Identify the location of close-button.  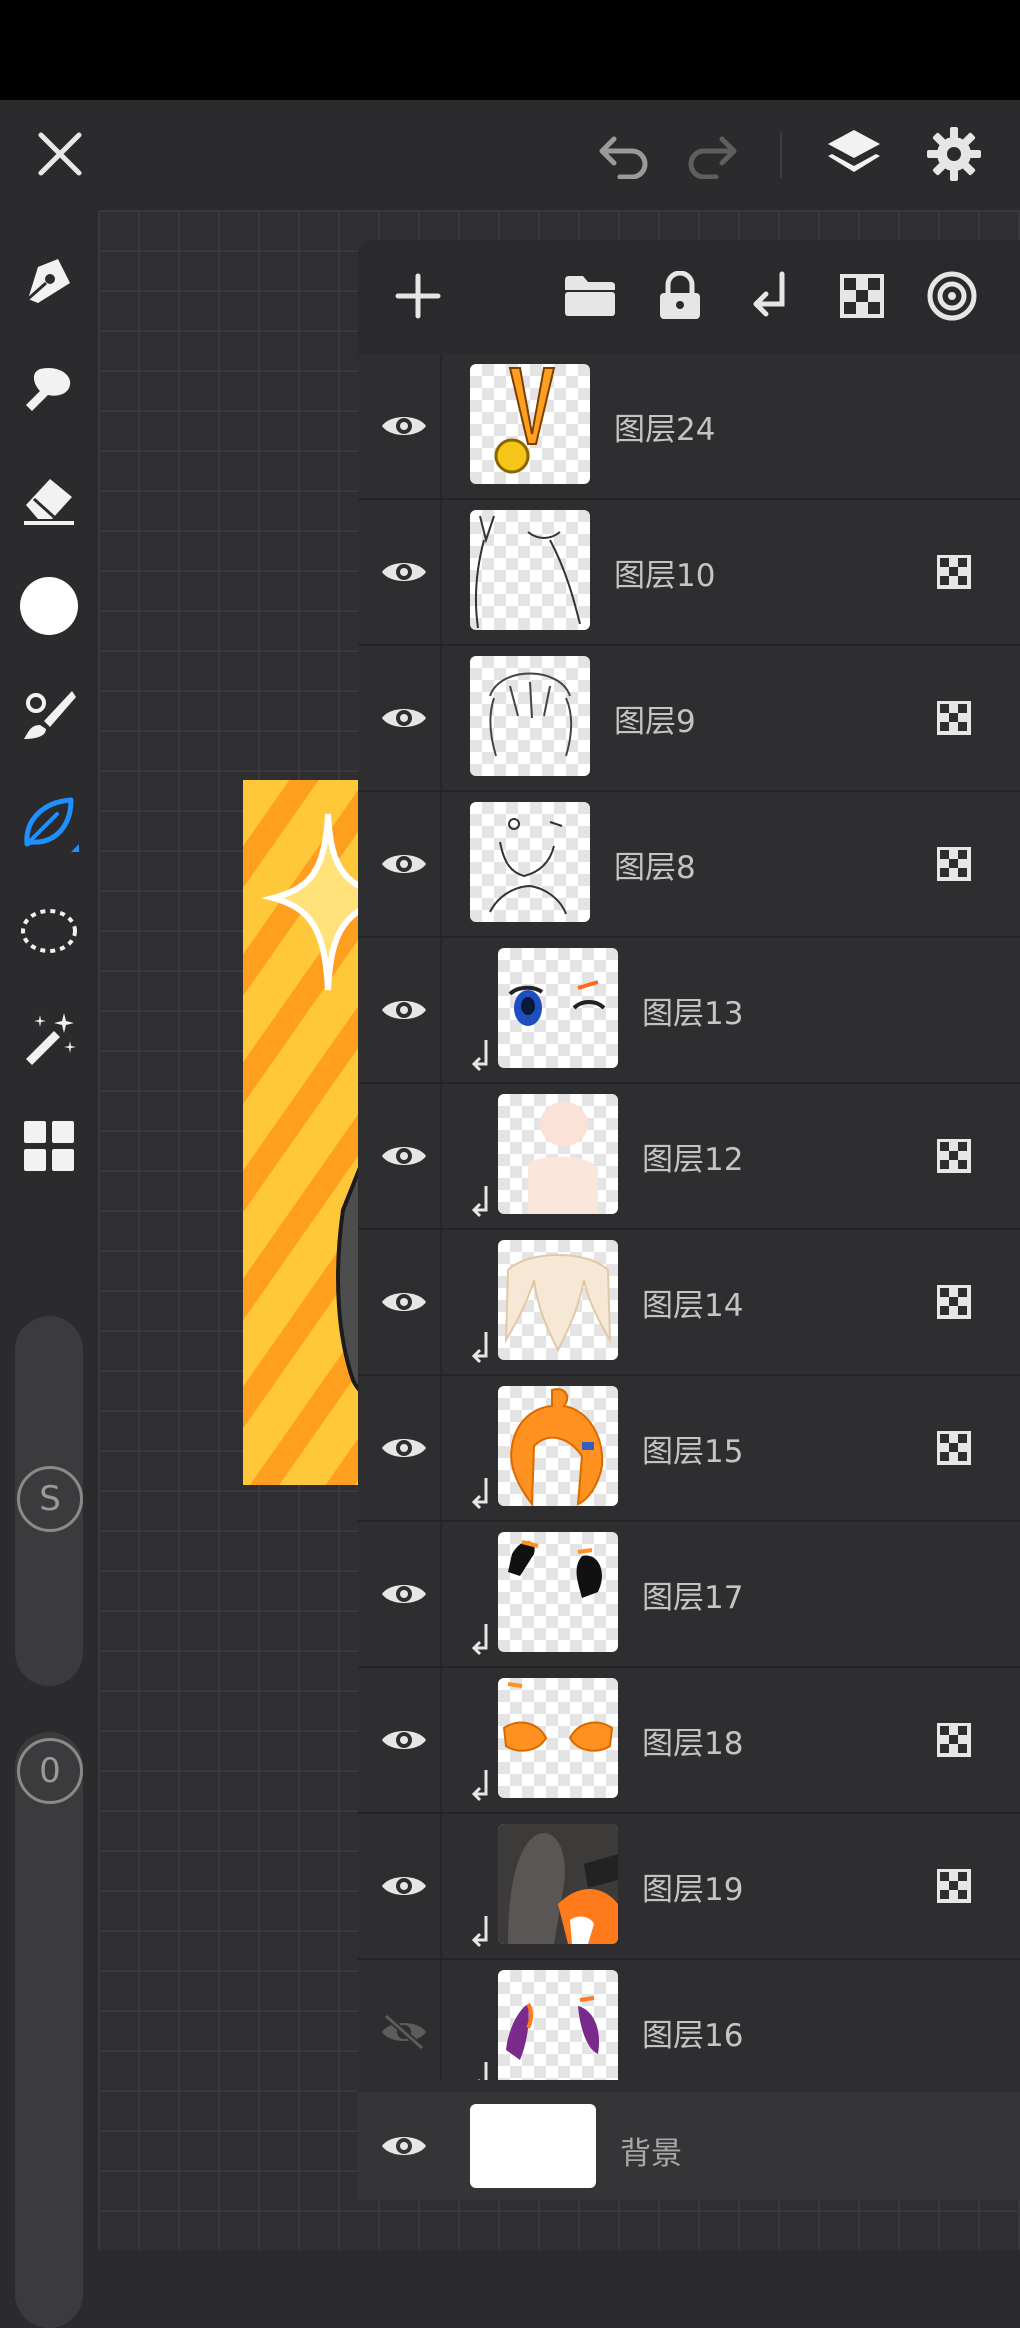
(60, 154).